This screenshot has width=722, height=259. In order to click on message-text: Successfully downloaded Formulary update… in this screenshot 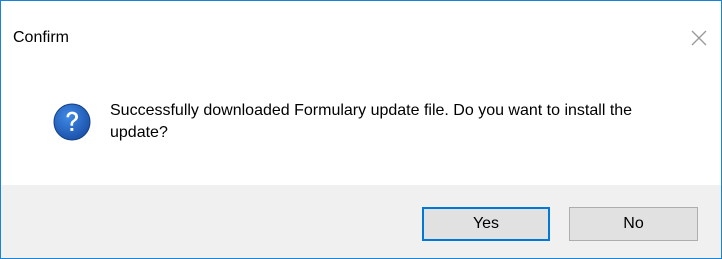, I will do `click(371, 121)`.